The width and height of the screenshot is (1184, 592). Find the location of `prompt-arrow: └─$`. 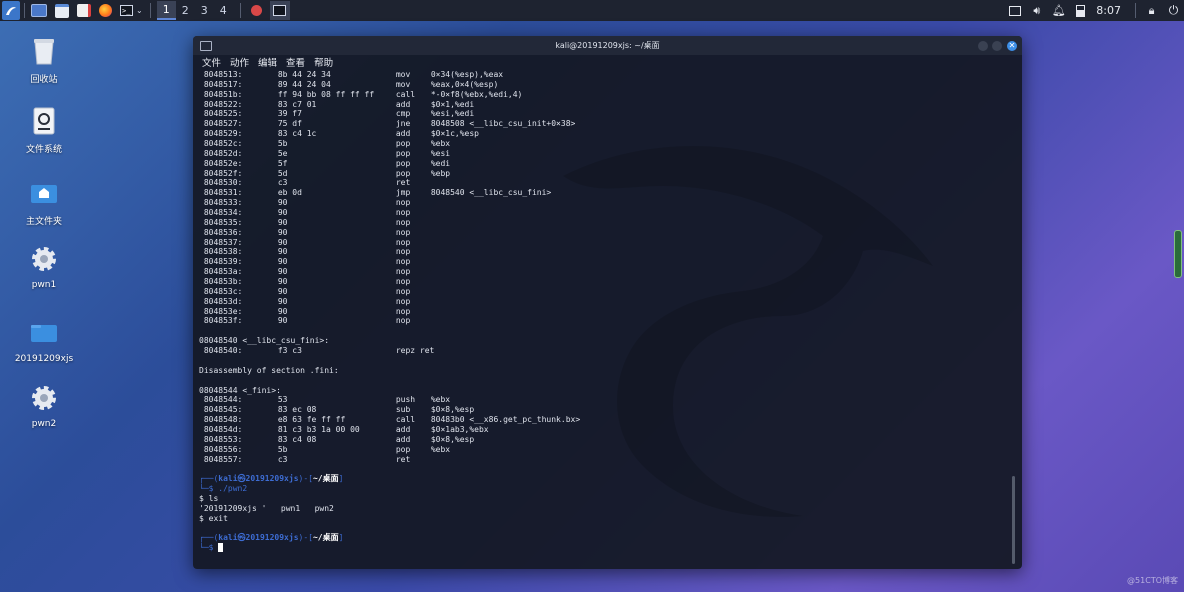

prompt-arrow: └─$ is located at coordinates (209, 489).